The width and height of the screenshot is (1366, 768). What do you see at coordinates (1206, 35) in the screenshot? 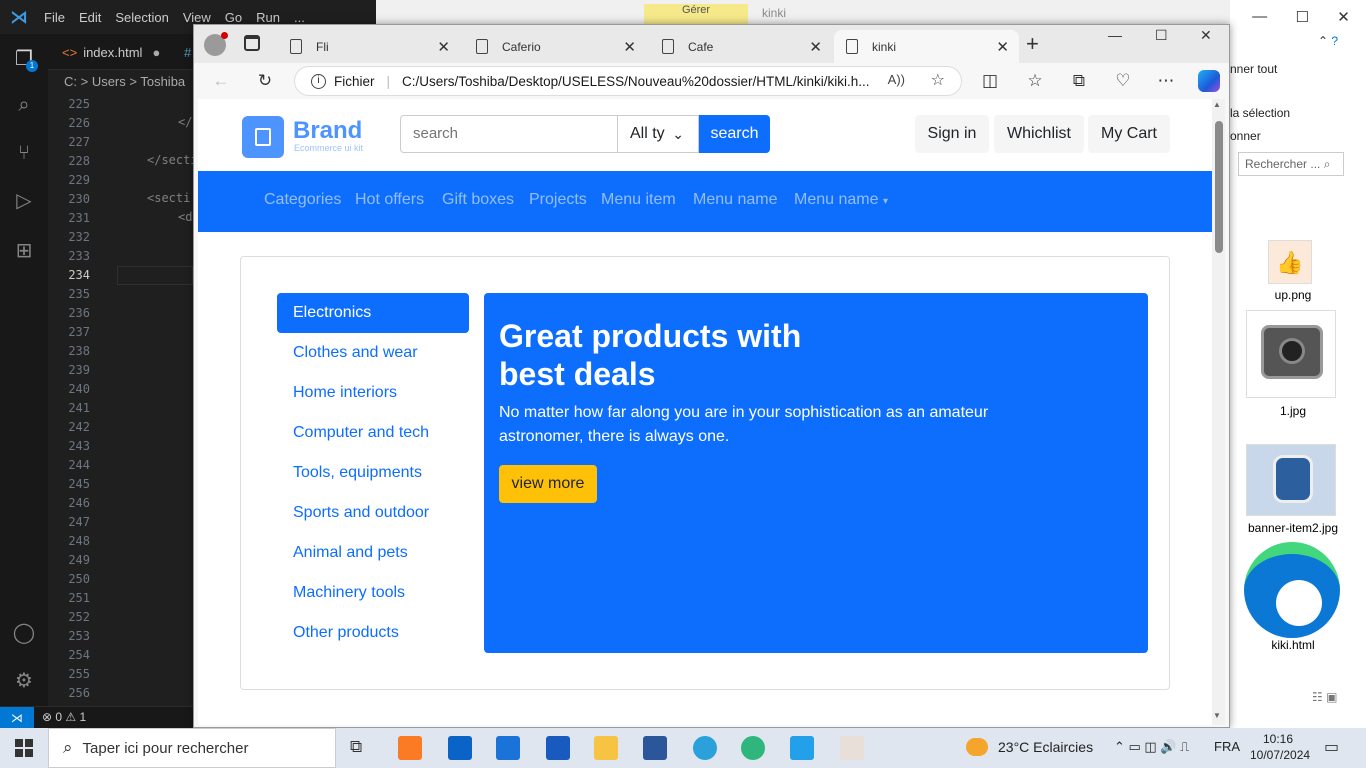
I see `close-window-icon: ✕` at bounding box center [1206, 35].